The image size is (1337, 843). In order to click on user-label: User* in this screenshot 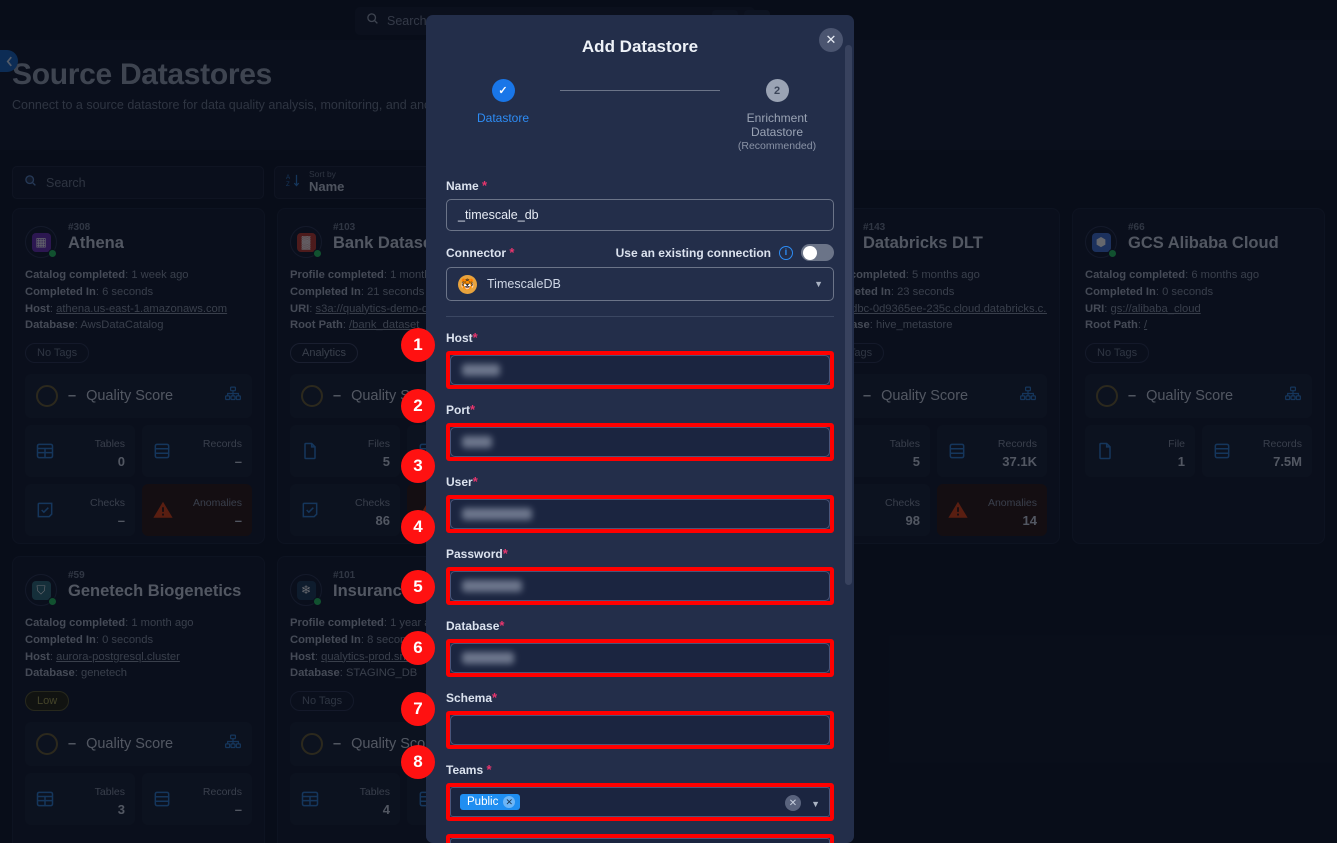, I will do `click(640, 481)`.